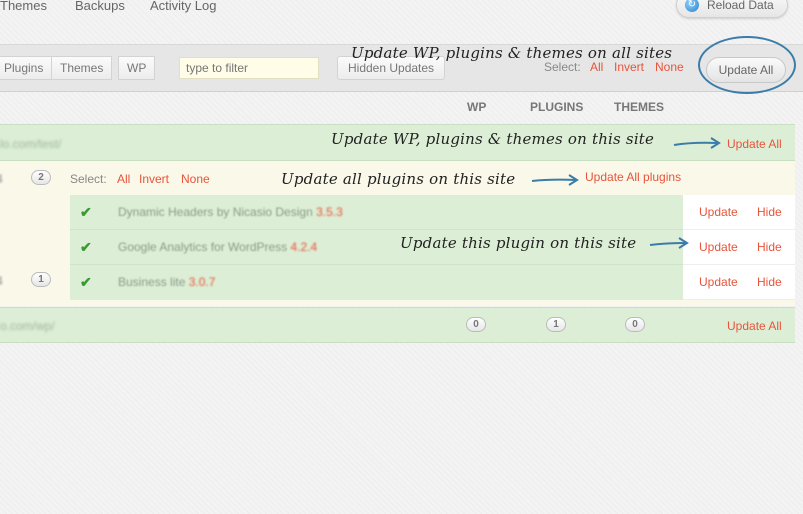 Image resolution: width=803 pixels, height=514 pixels. Describe the element at coordinates (556, 324) in the screenshot. I see `plugins-count-badge: 1` at that location.